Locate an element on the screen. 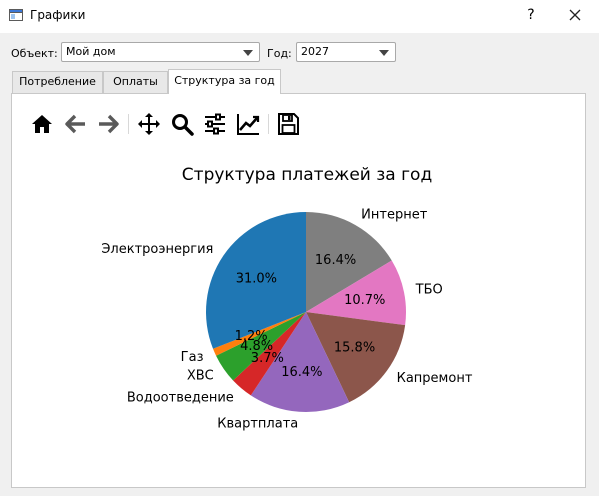  window-title: Графики is located at coordinates (58, 15).